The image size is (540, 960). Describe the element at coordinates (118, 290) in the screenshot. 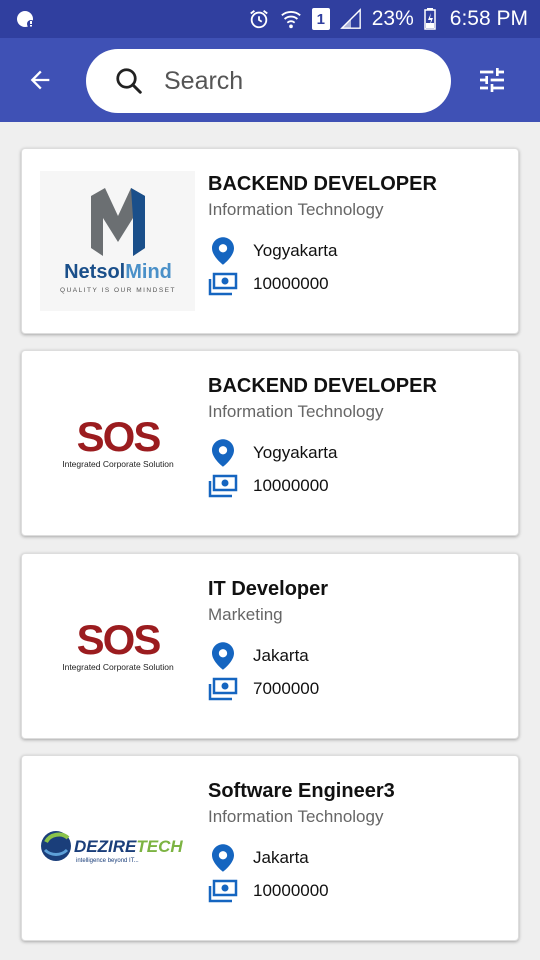

I see `svg-text: QUALITY IS OUR MINDSET` at that location.